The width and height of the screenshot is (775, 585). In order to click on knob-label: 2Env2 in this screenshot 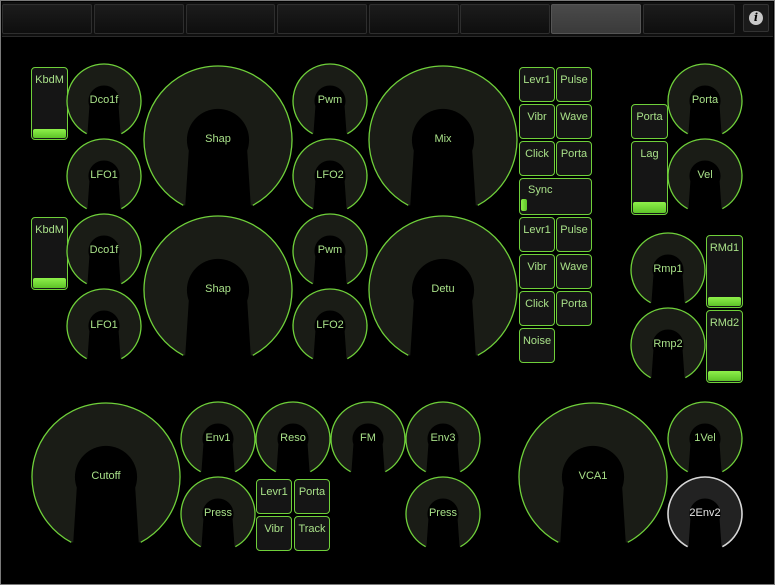, I will do `click(705, 513)`.